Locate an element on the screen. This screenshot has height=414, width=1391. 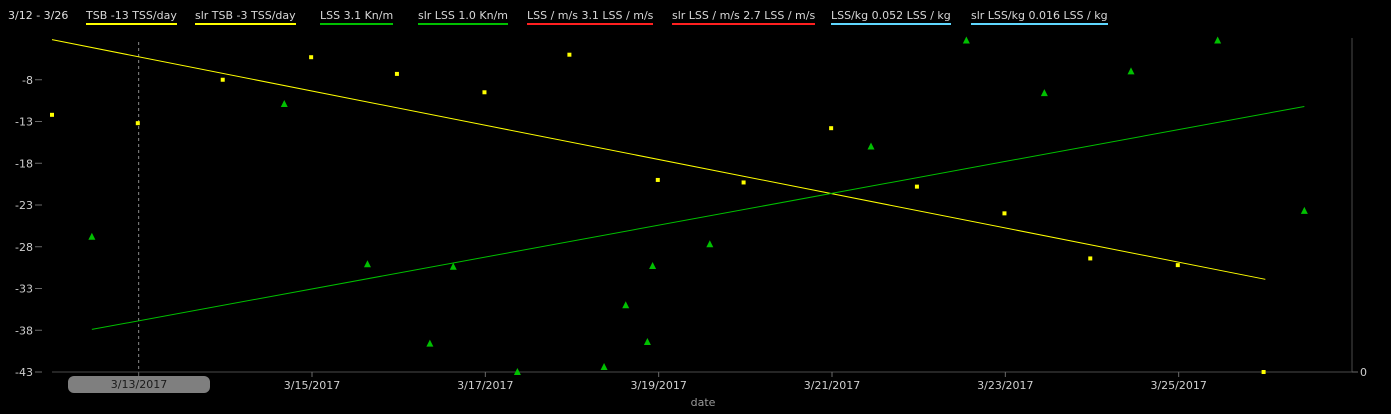
x-tick-label: 3/21/2017 is located at coordinates (832, 385).